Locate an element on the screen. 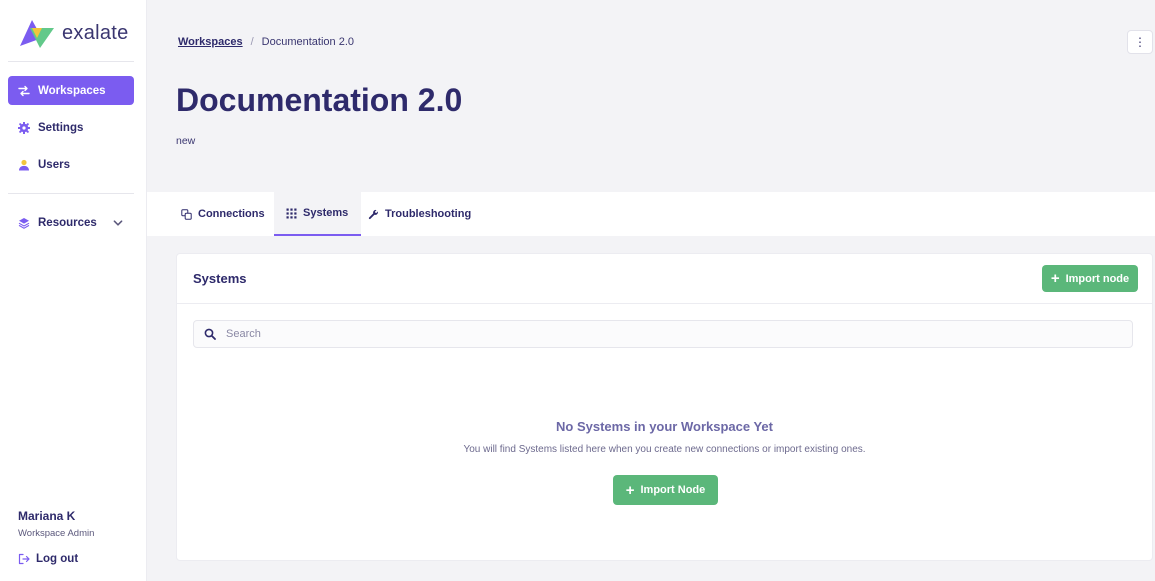  systems-panel-header: Systems + Import node is located at coordinates (664, 279).